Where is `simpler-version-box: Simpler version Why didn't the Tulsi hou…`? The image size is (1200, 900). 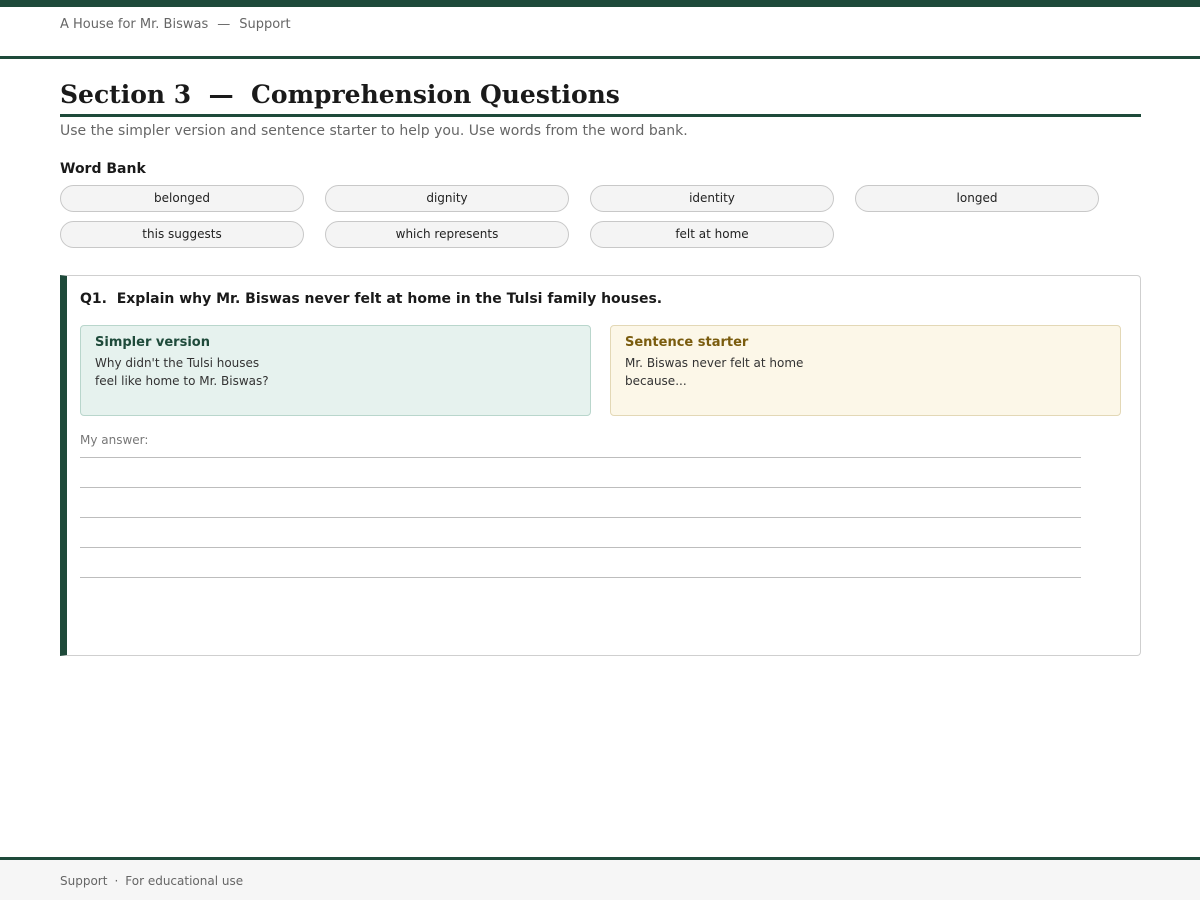
simpler-version-box: Simpler version Why didn't the Tulsi hou… is located at coordinates (335, 370).